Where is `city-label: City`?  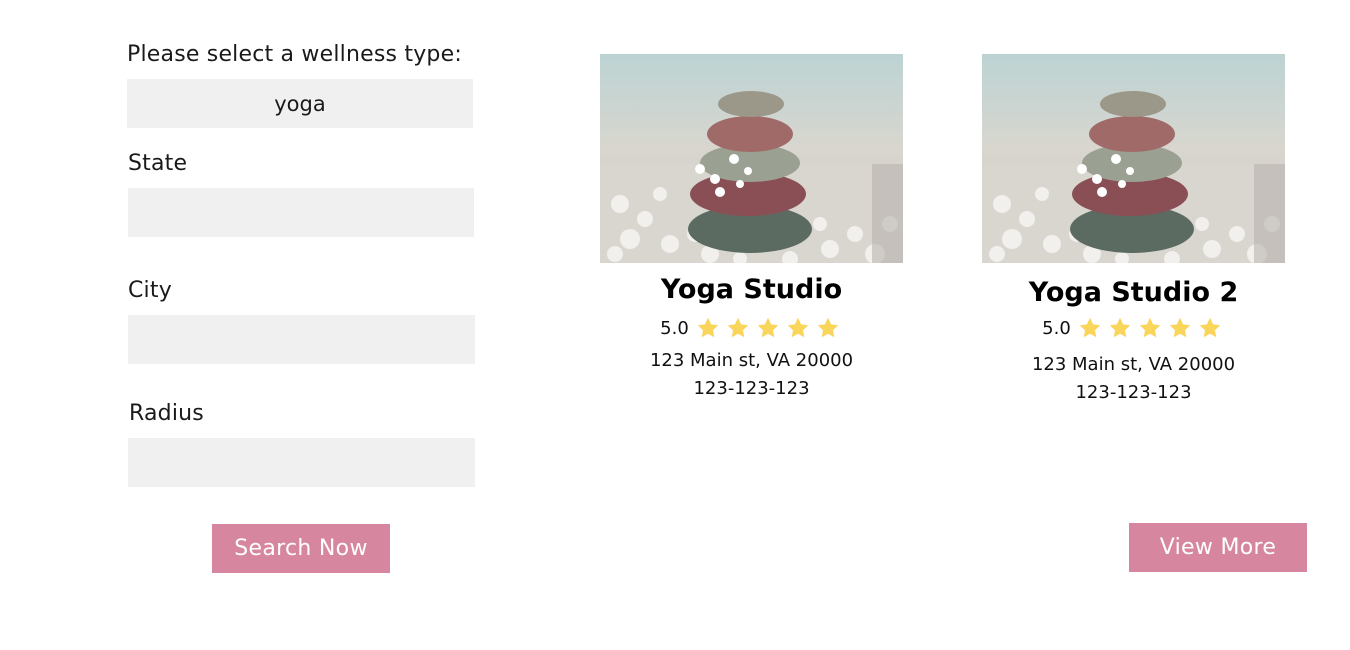 city-label: City is located at coordinates (150, 290).